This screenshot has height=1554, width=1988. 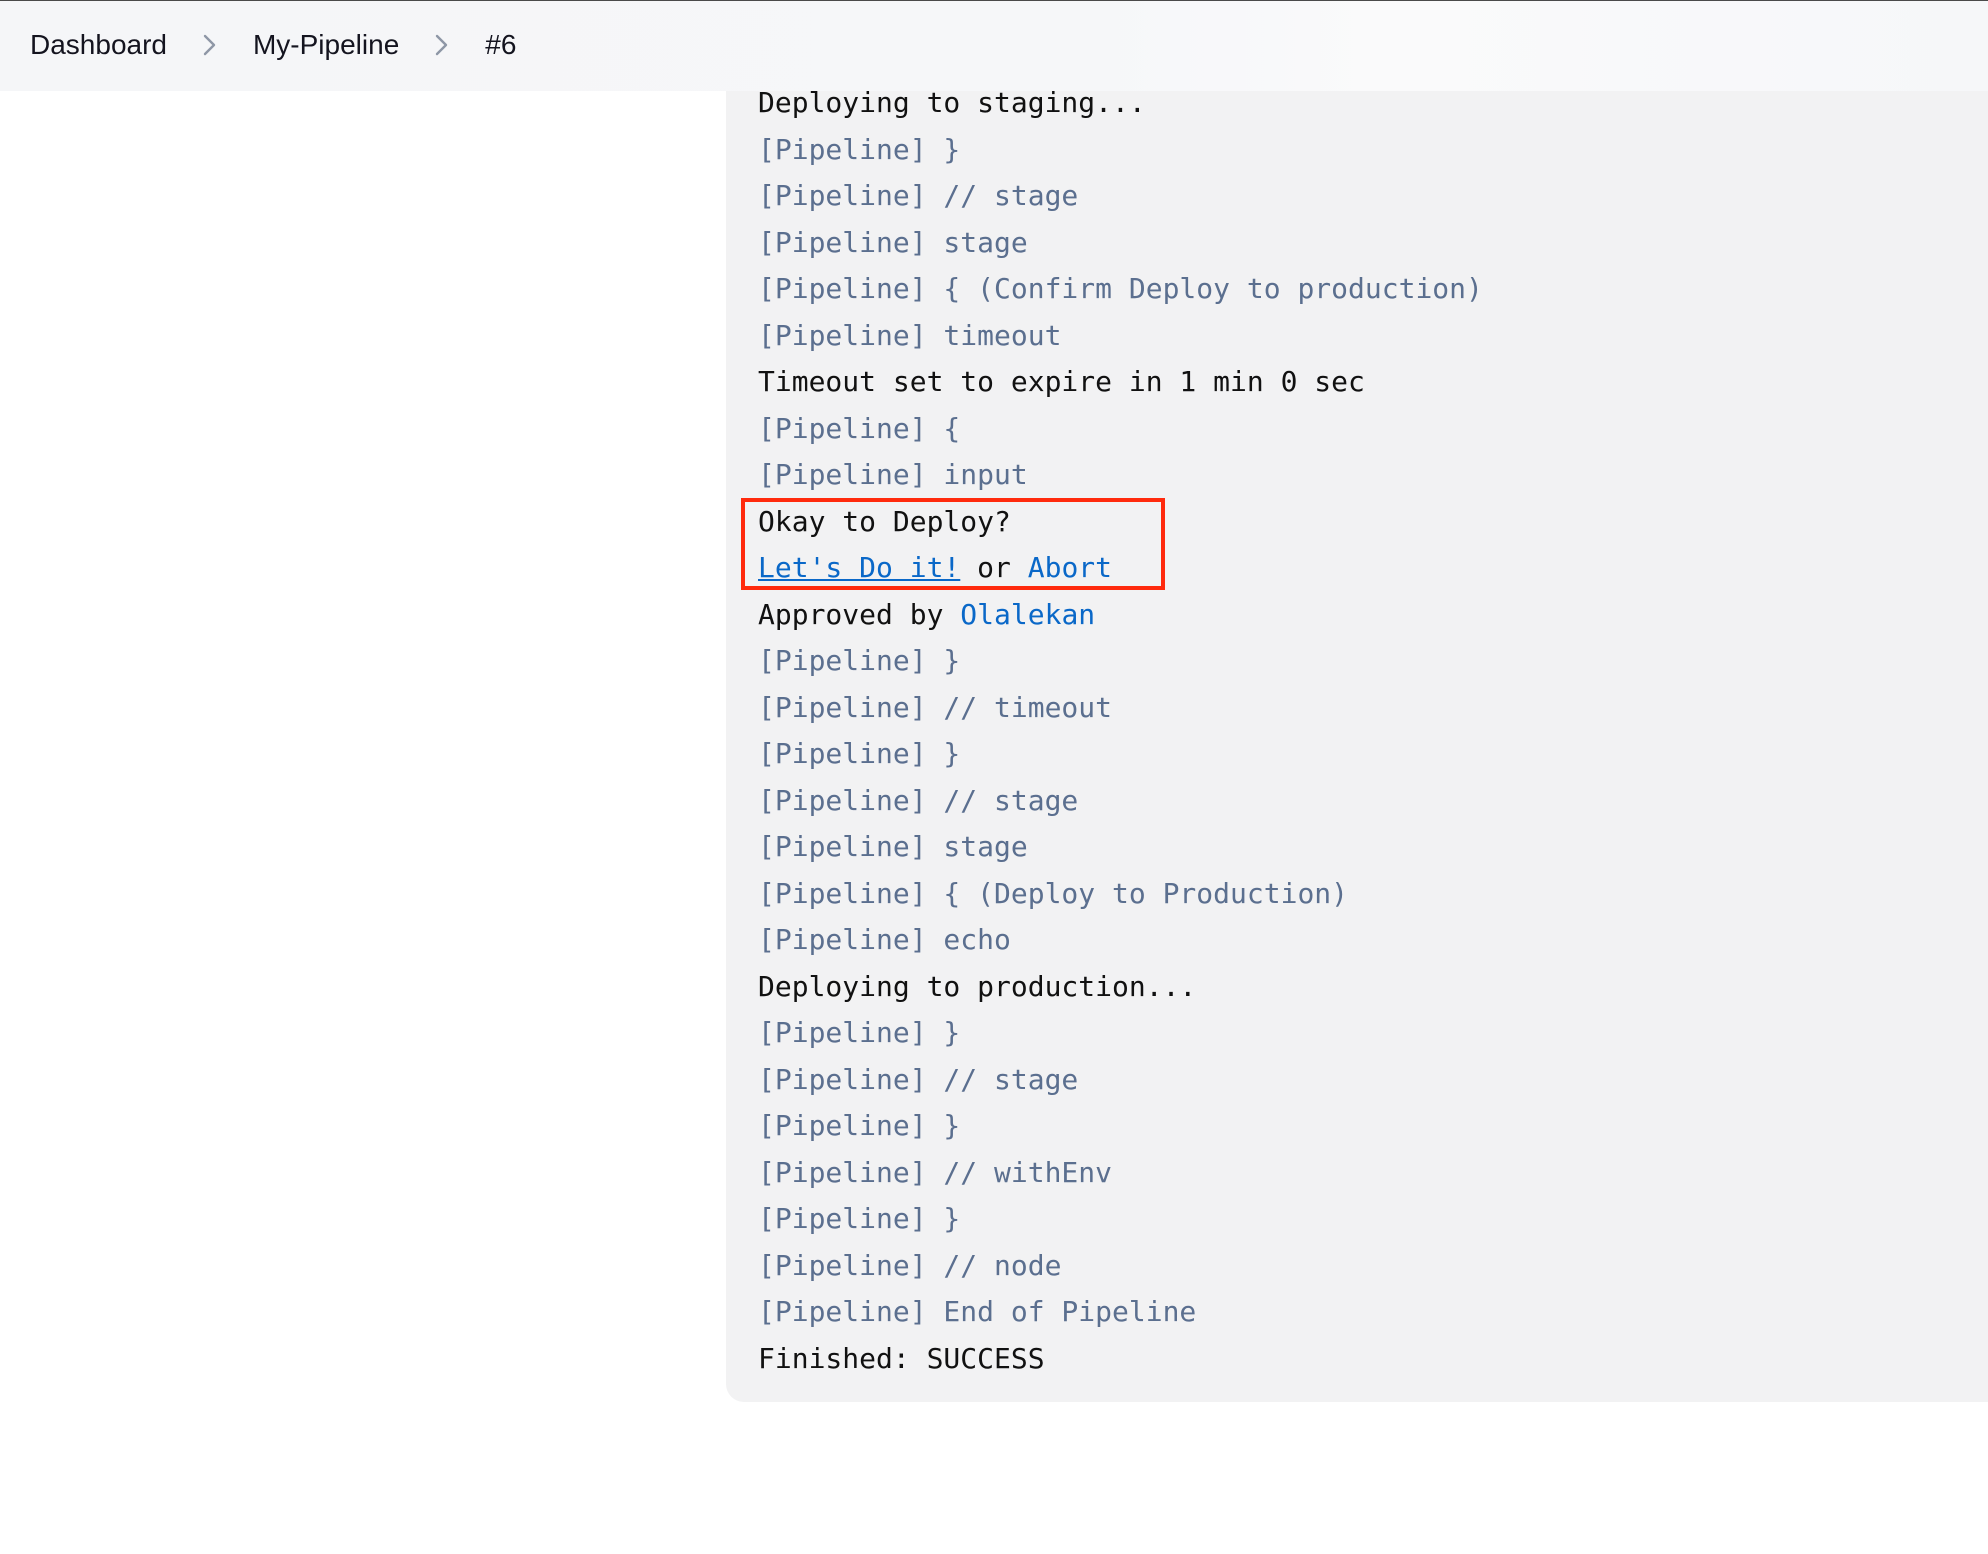 What do you see at coordinates (901, 1358) in the screenshot?
I see `console-line-output: Finished: SUCCESS` at bounding box center [901, 1358].